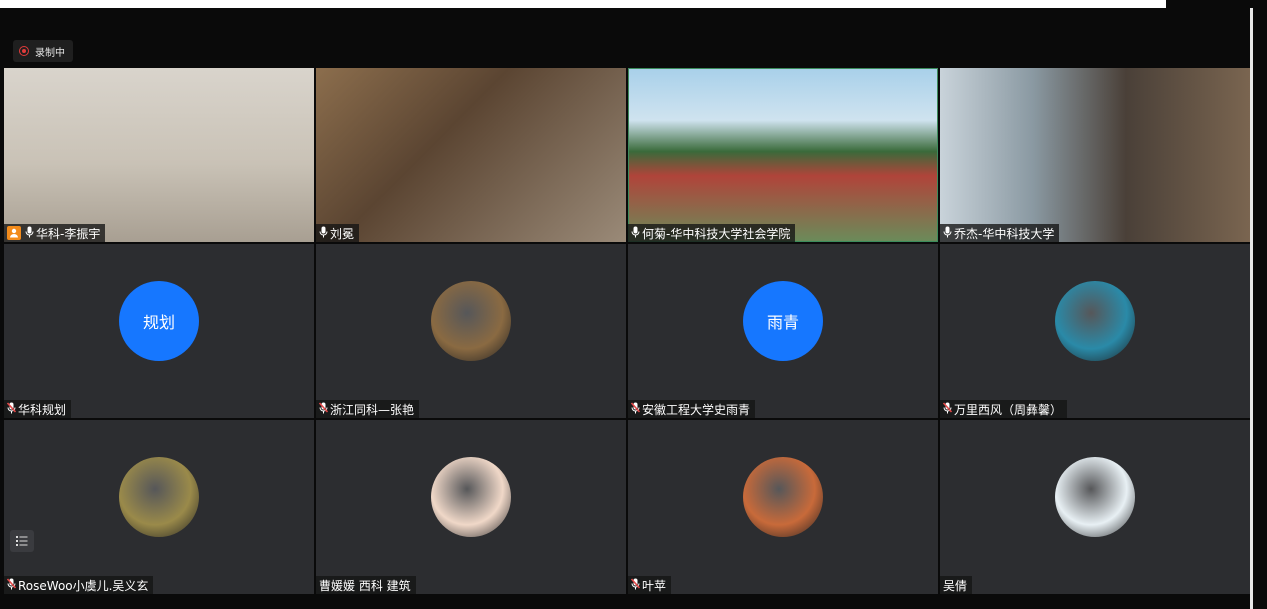 The width and height of the screenshot is (1267, 609). What do you see at coordinates (654, 585) in the screenshot?
I see `participant-name: 叶苹` at bounding box center [654, 585].